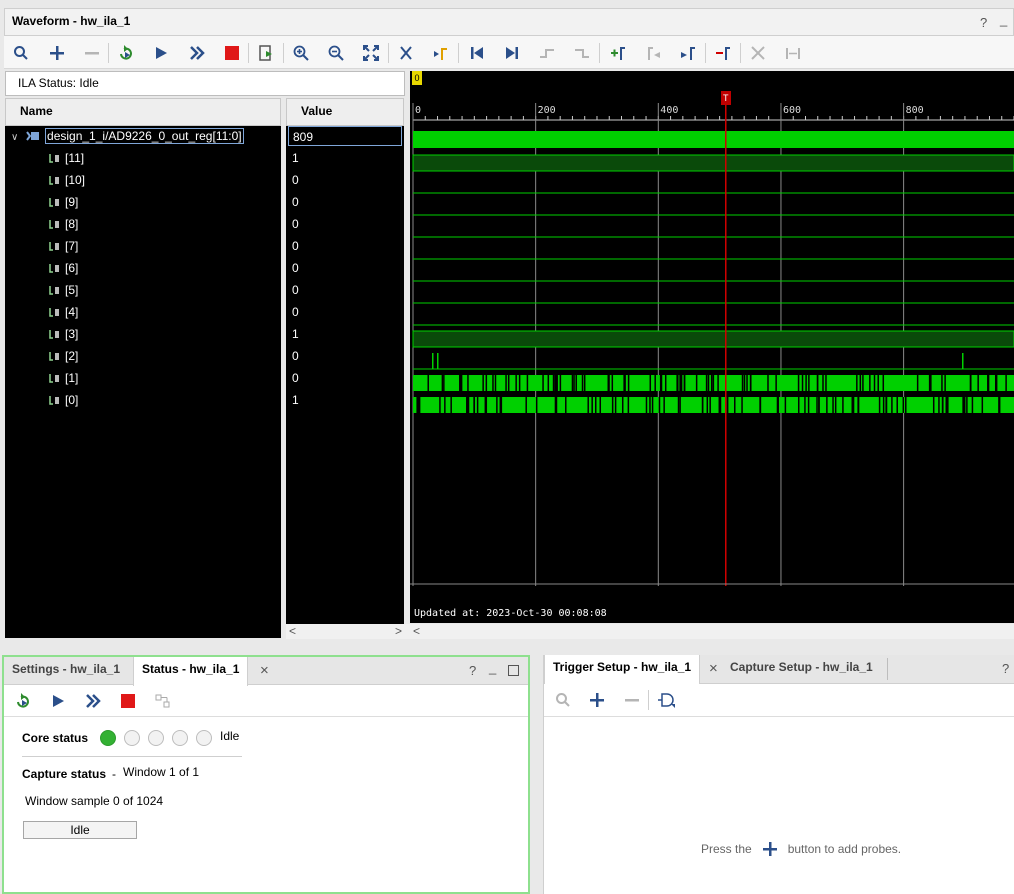 The height and width of the screenshot is (894, 1014). What do you see at coordinates (163, 701) in the screenshot?
I see `settings-layout-icon` at bounding box center [163, 701].